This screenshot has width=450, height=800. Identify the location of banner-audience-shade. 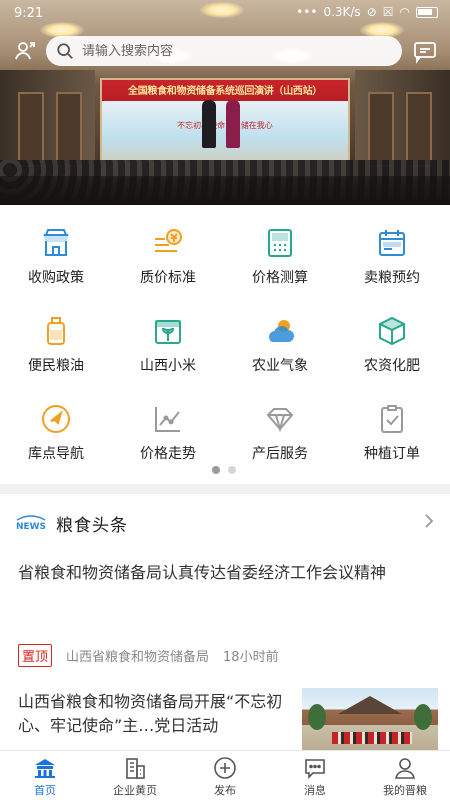
(225, 190).